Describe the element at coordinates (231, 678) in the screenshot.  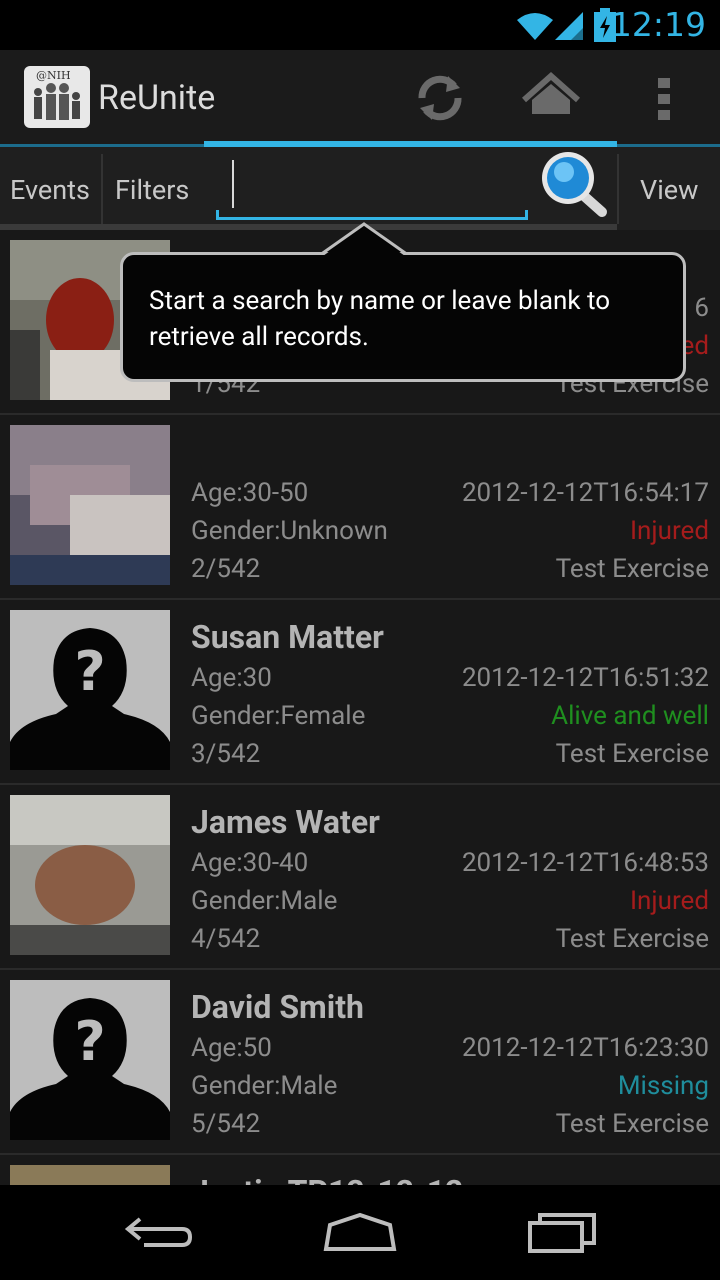
I see `record-age: Age:30` at that location.